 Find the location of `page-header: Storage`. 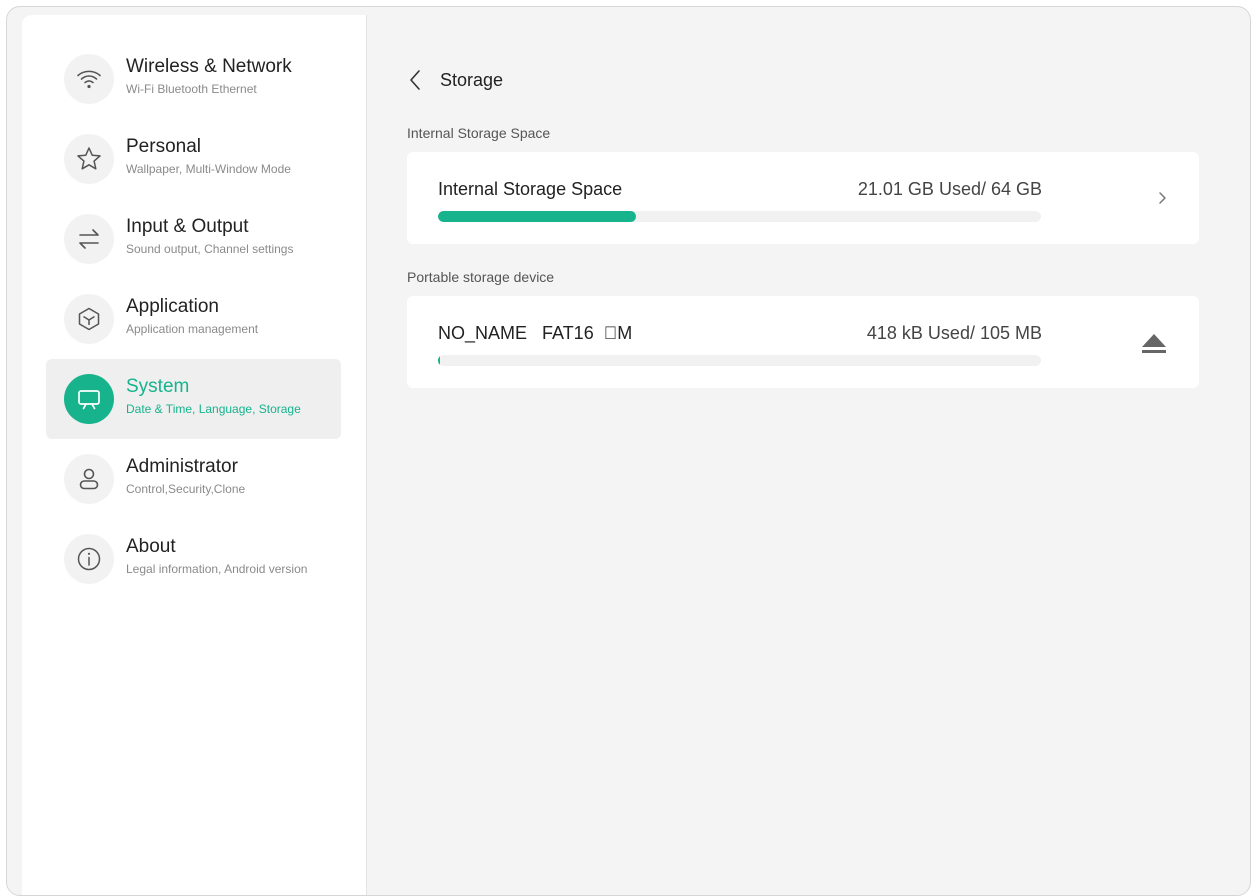

page-header: Storage is located at coordinates (455, 80).